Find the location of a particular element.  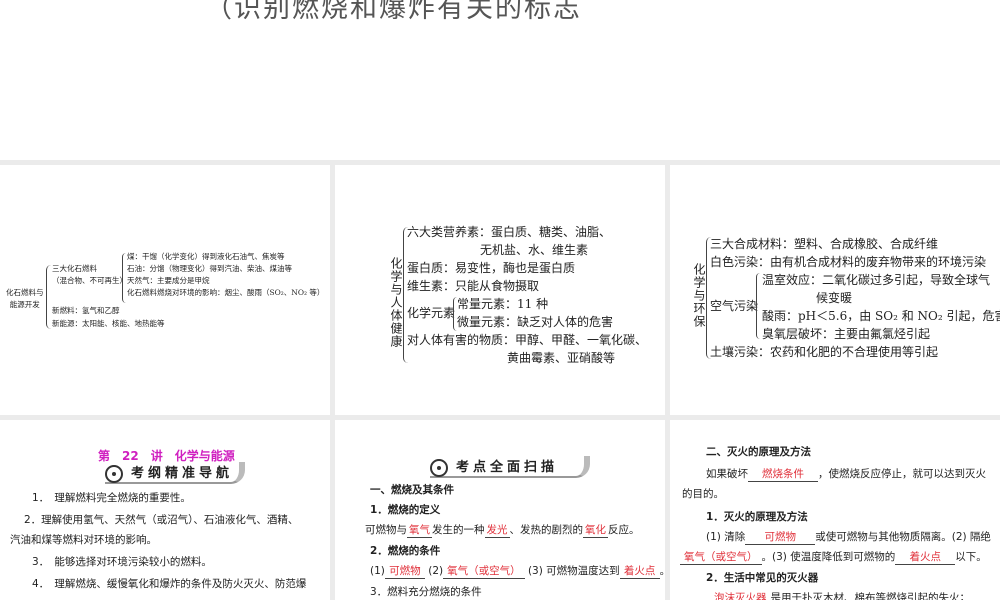

new-energy: 新能源：太阳能、核能、地热能等 is located at coordinates (108, 323).